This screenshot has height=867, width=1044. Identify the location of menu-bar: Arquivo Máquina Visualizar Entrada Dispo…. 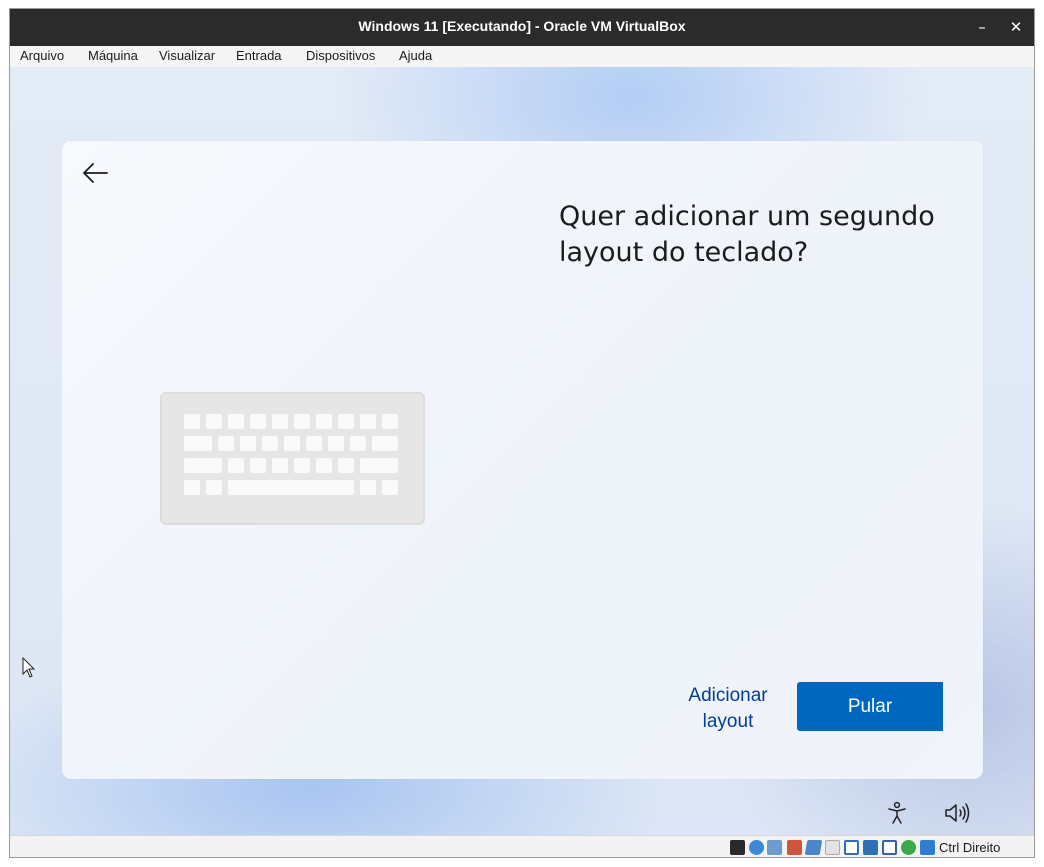
(522, 57).